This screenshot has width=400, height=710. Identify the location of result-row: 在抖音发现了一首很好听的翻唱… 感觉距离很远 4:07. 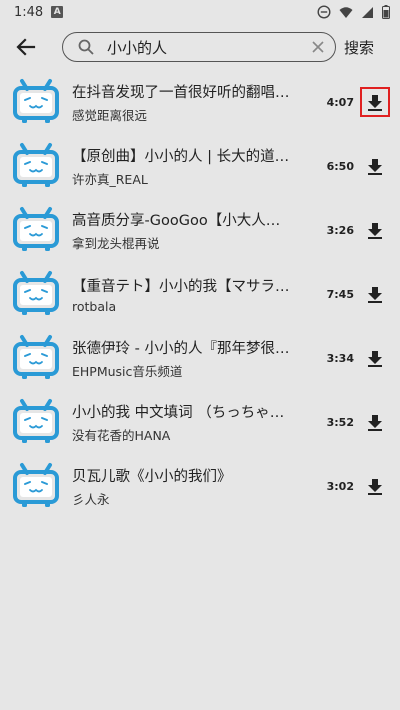
(200, 102).